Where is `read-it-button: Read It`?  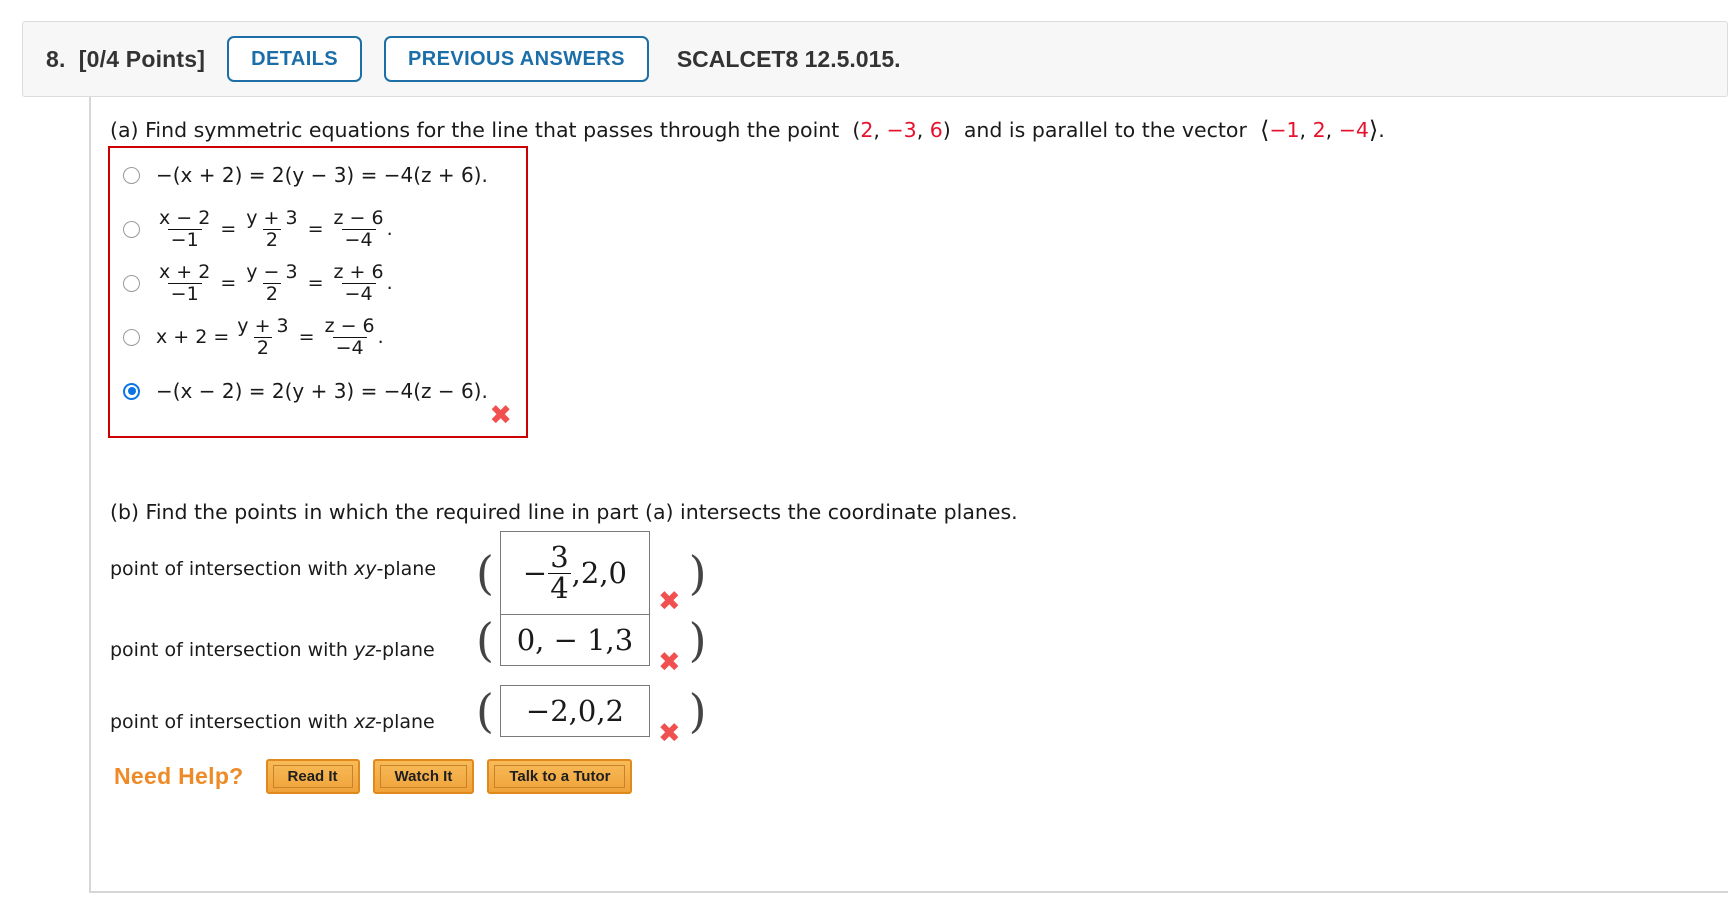
read-it-button: Read It is located at coordinates (312, 776).